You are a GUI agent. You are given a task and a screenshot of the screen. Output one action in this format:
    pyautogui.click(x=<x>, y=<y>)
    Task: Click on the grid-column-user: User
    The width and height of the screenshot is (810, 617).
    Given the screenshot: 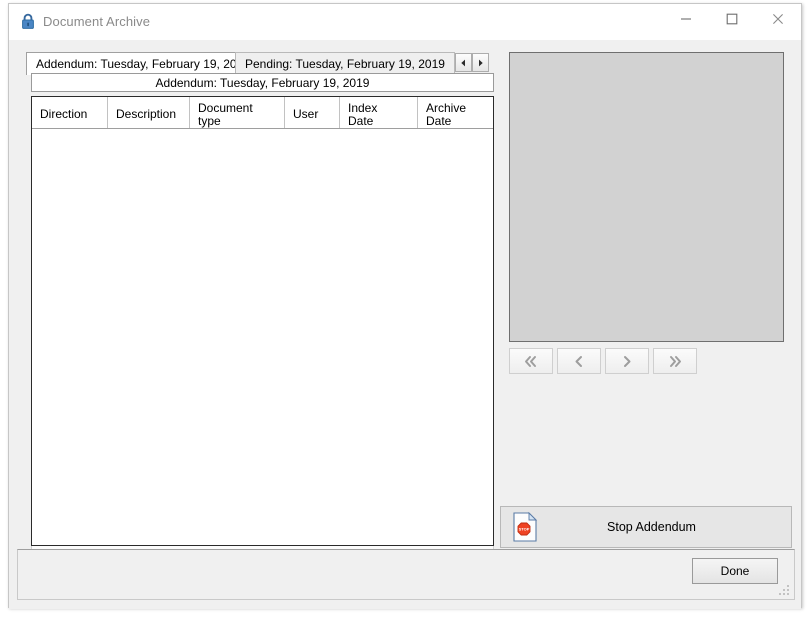 What is the action you would take?
    pyautogui.click(x=312, y=112)
    